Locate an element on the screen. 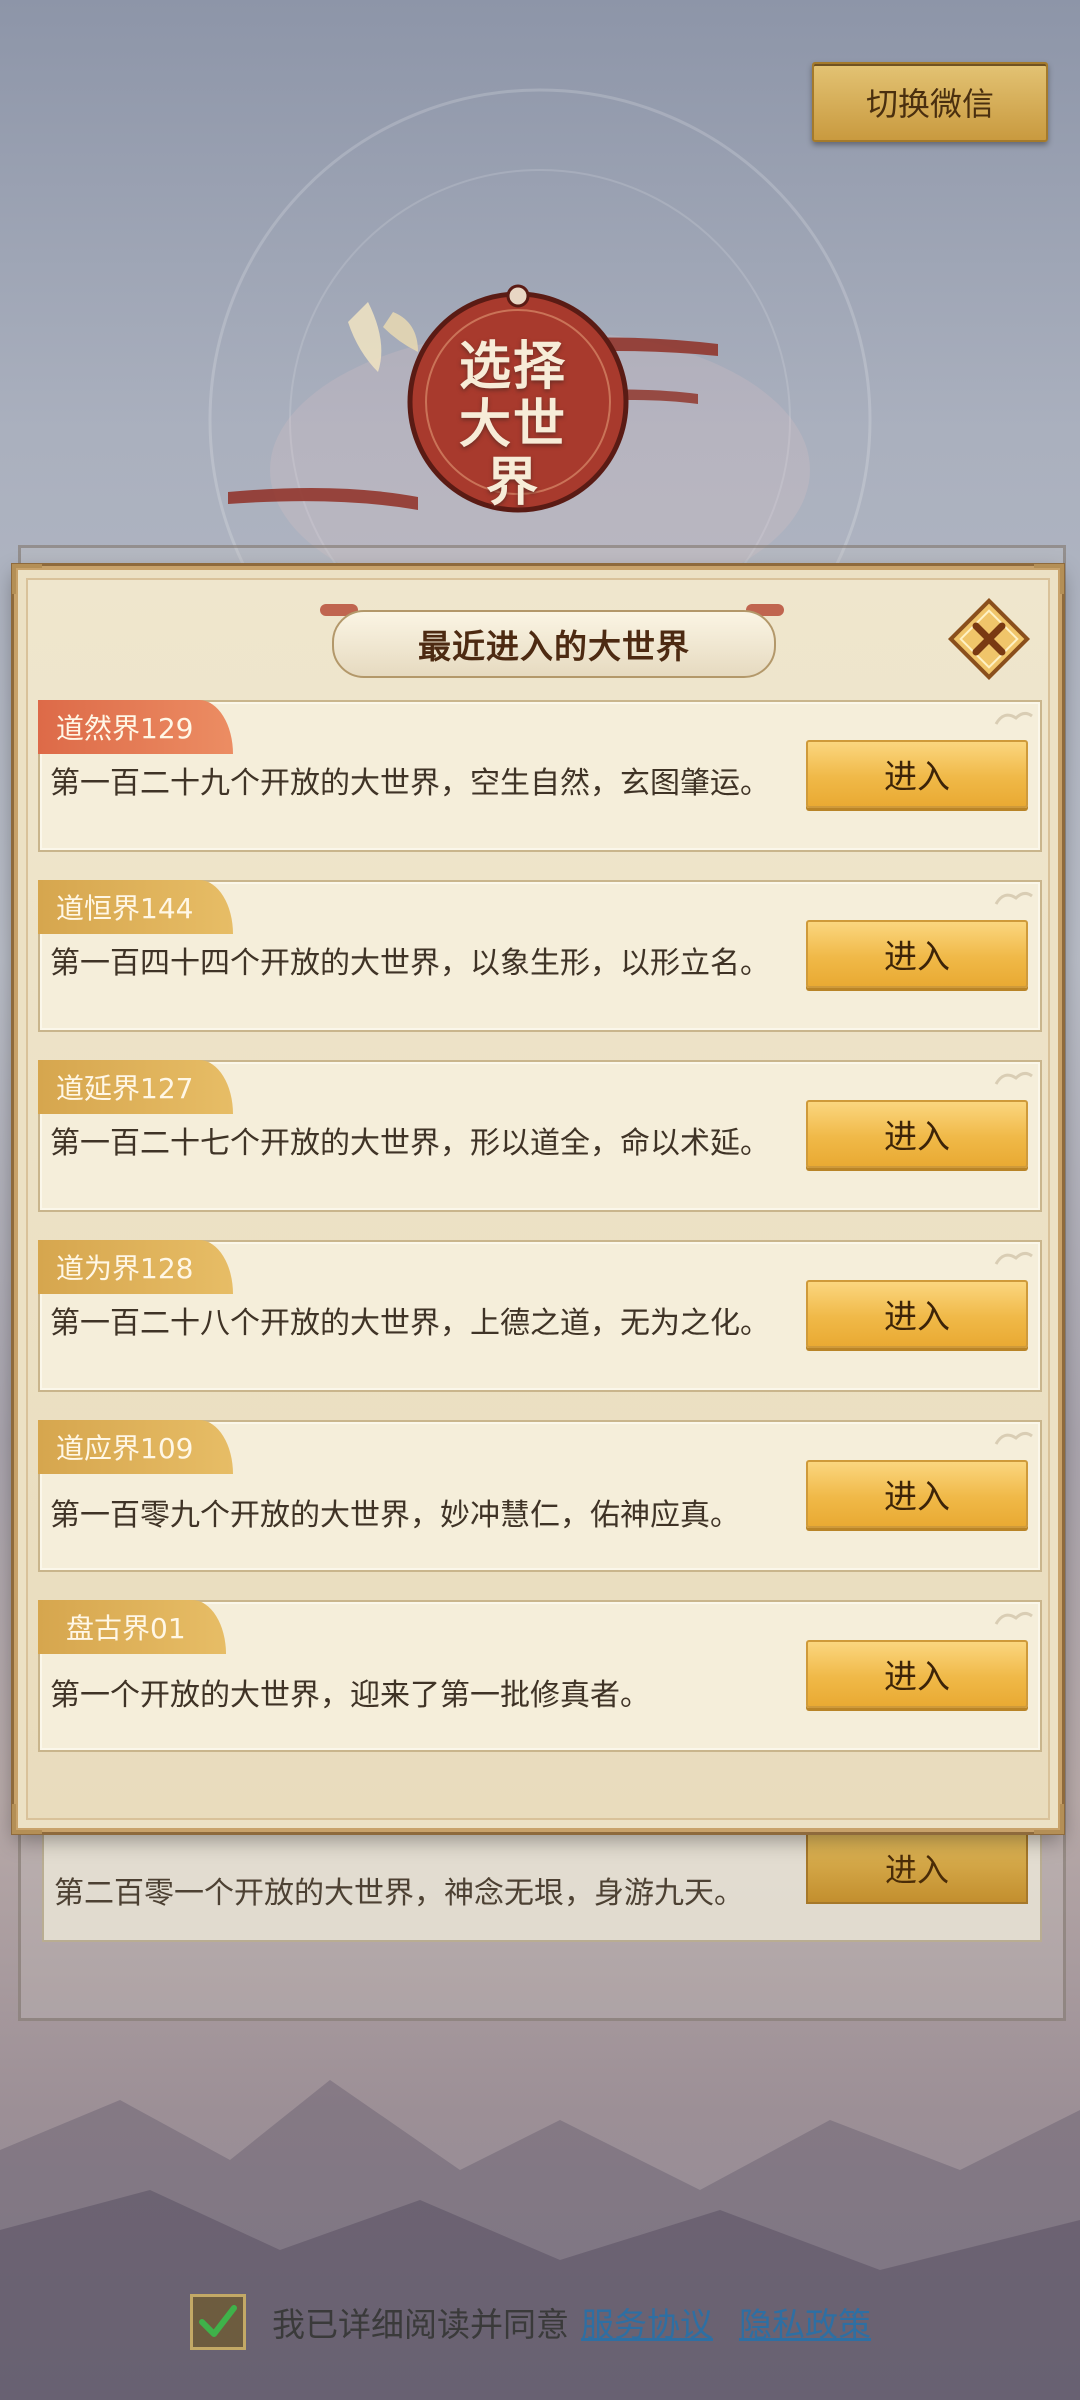 This screenshot has height=2400, width=1080. world-card: 道然界129 第一百二十九个开放的大世界，空生自然，玄图肇运。 进入 is located at coordinates (540, 776).